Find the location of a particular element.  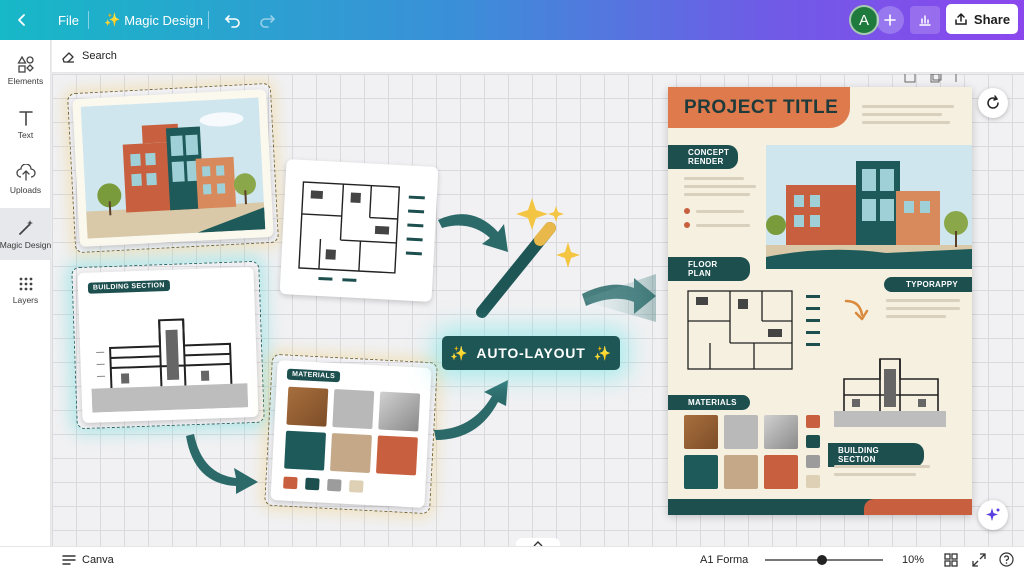

sidebar-item-label: Uploads is located at coordinates (25, 189).